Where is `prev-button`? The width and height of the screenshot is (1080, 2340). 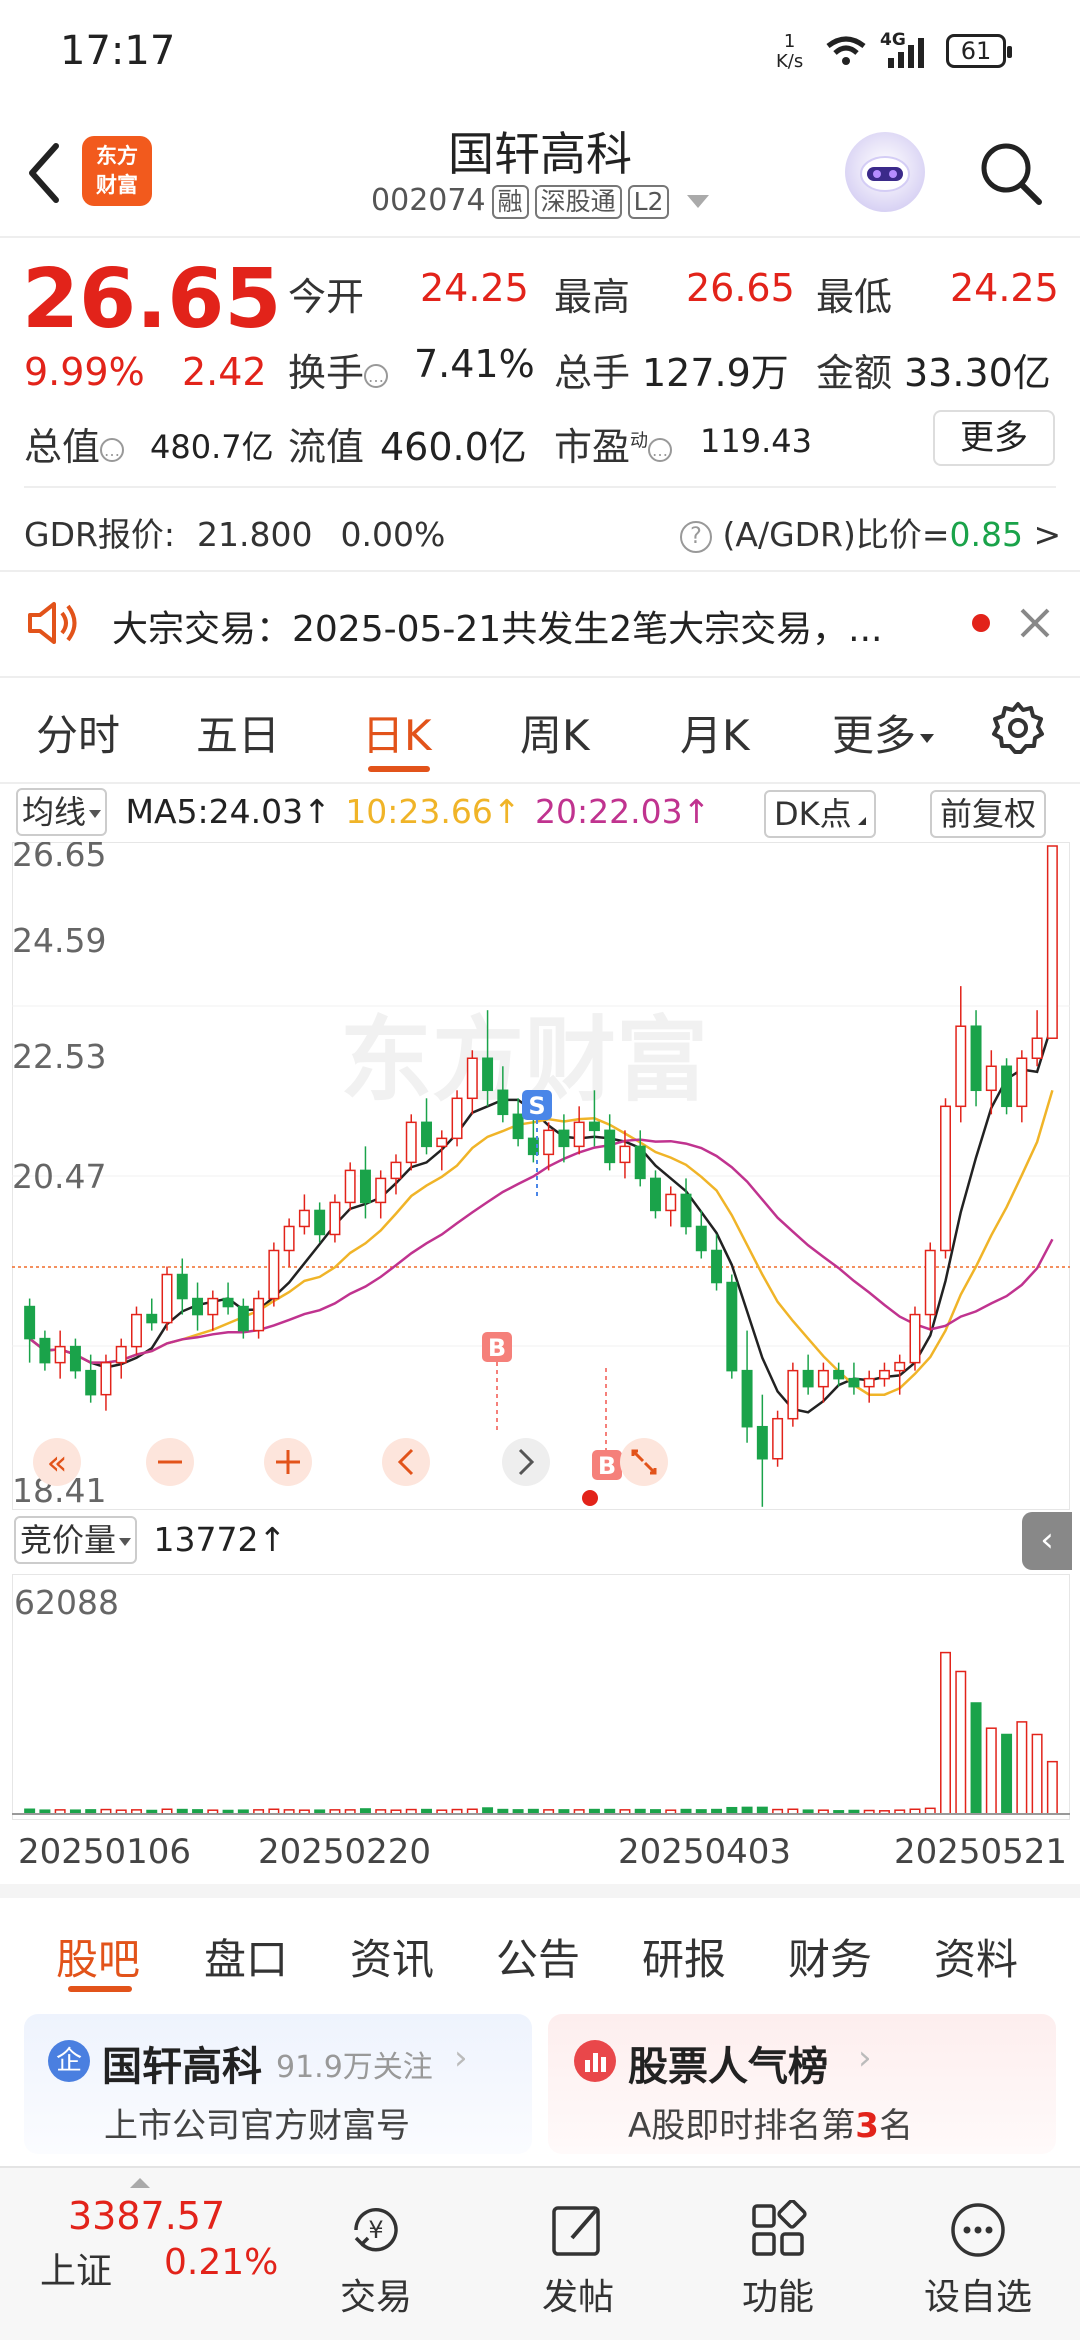 prev-button is located at coordinates (406, 1462).